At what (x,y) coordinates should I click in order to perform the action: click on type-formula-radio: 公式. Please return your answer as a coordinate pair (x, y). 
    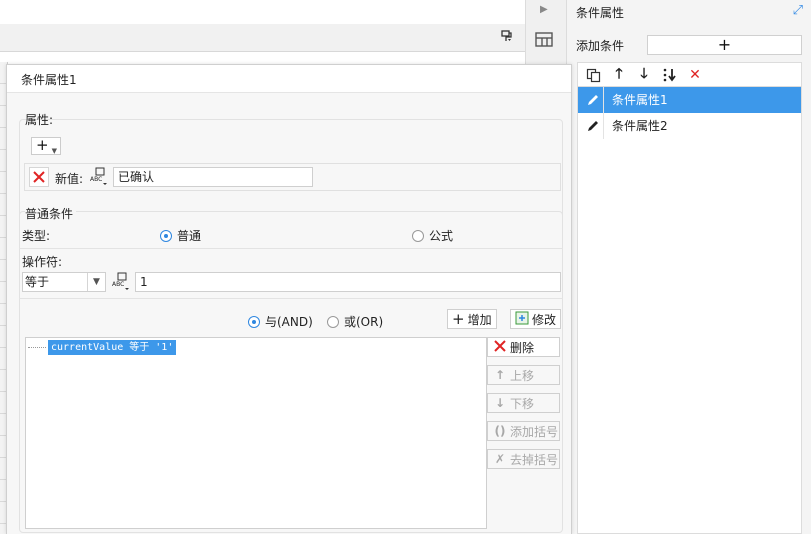
    Looking at the image, I should click on (432, 235).